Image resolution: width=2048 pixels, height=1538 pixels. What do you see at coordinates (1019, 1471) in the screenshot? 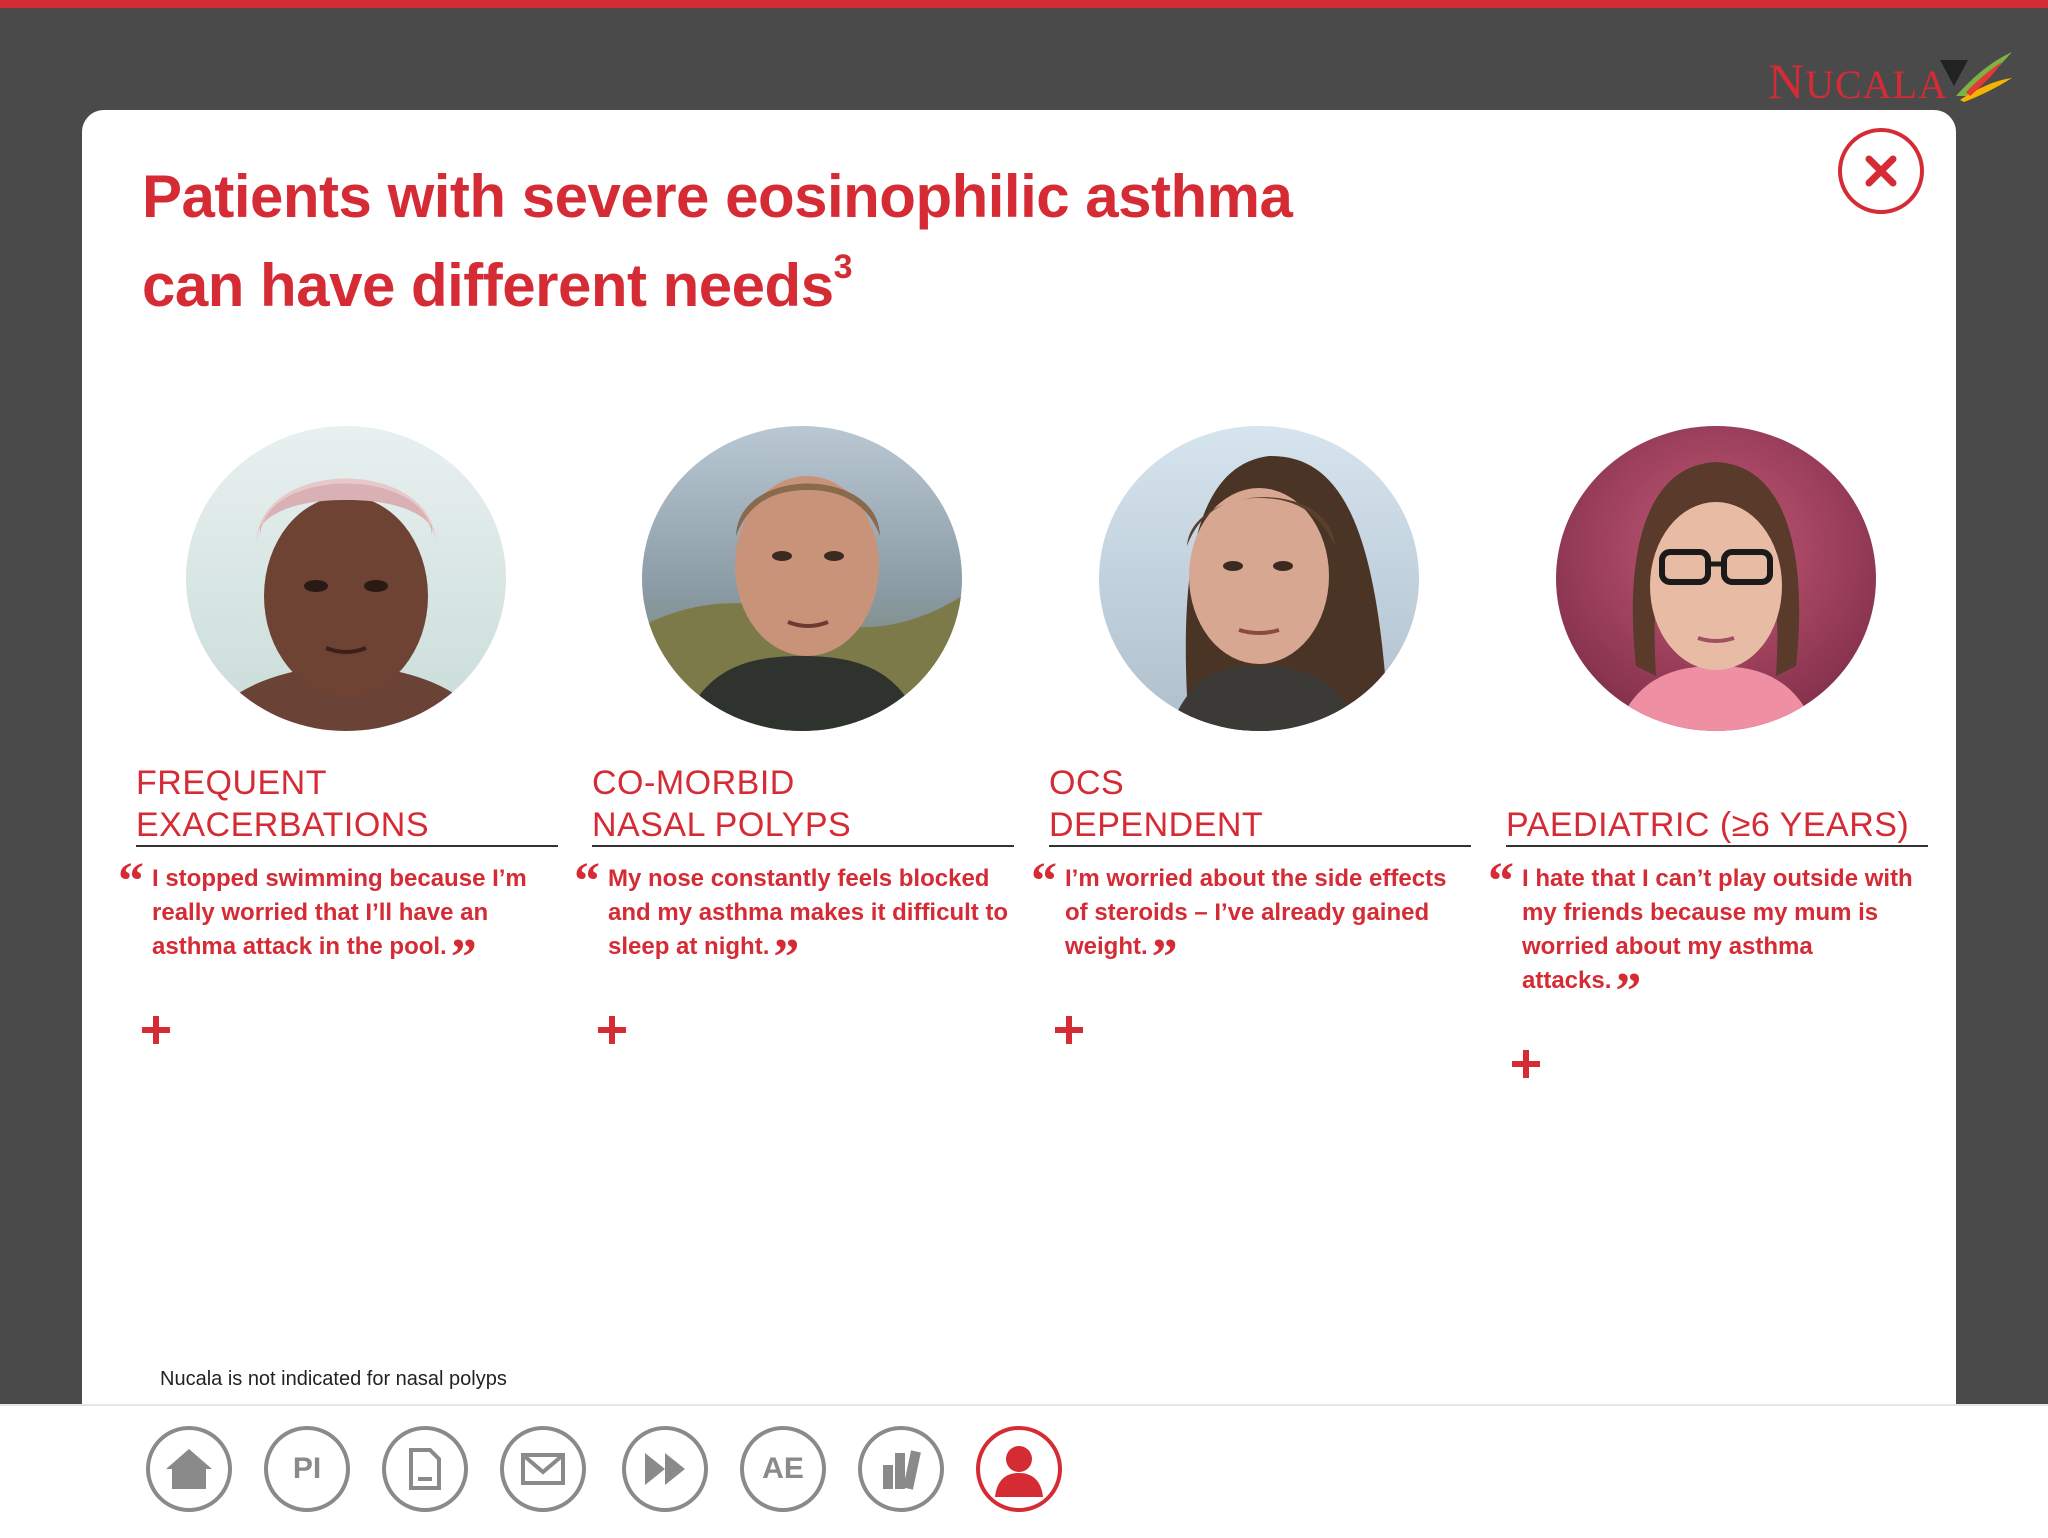
I see `profile-icon` at bounding box center [1019, 1471].